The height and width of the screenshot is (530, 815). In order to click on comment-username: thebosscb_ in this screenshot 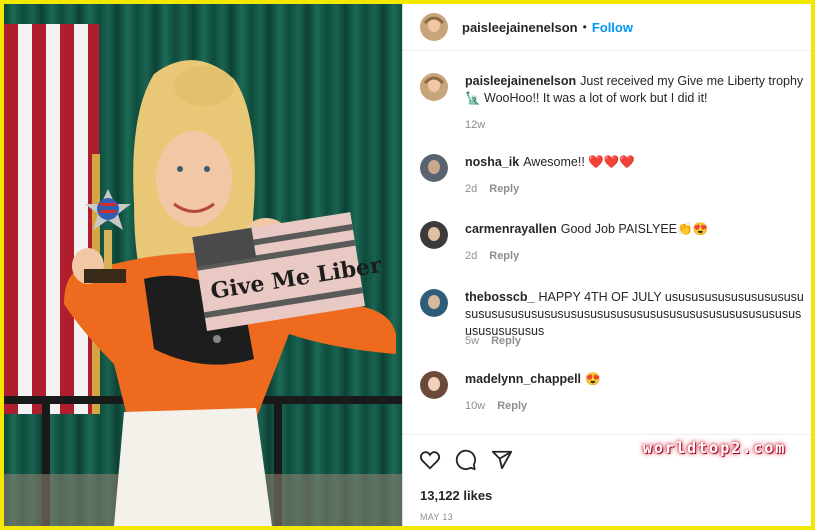, I will do `click(499, 297)`.